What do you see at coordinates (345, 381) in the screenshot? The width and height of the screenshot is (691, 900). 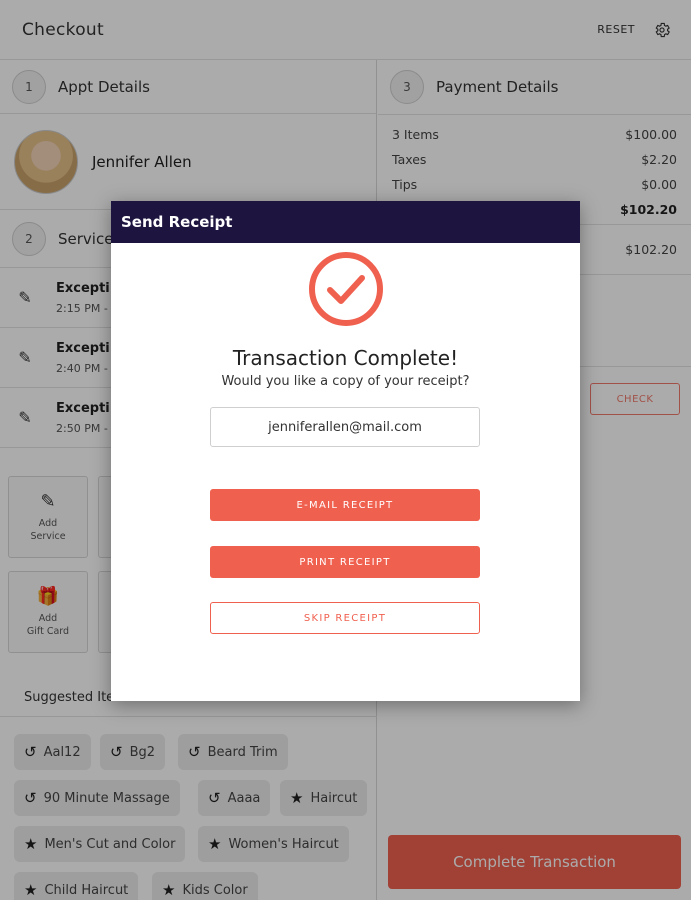 I see `dialog-subtitle: Would you like a copy of your receipt?` at bounding box center [345, 381].